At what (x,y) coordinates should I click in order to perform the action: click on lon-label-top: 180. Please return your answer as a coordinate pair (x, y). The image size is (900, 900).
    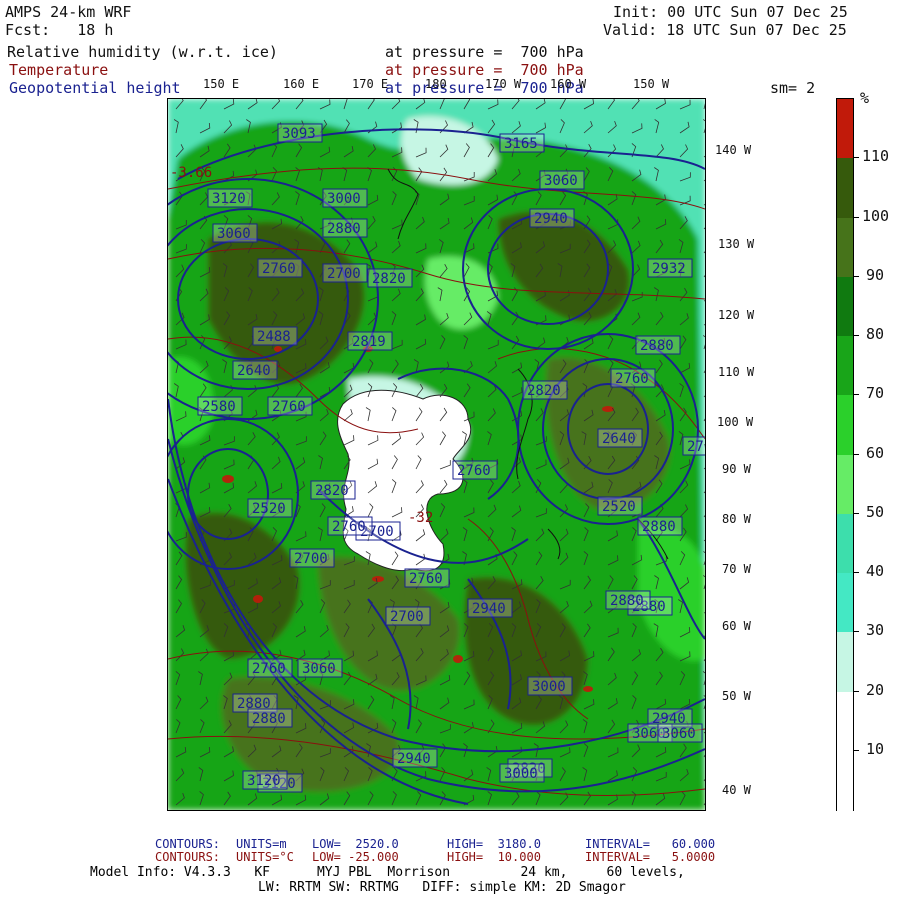
    Looking at the image, I should click on (436, 84).